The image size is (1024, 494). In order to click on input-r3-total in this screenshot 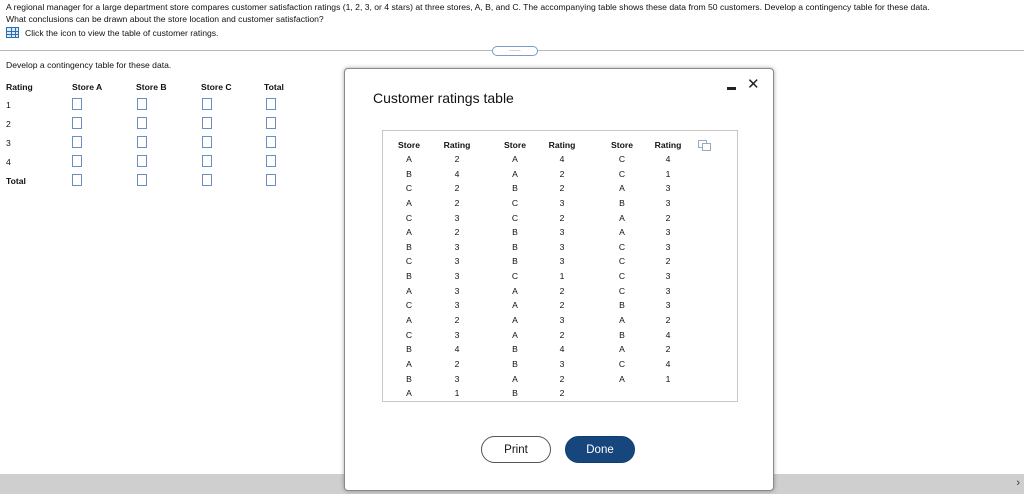, I will do `click(271, 142)`.